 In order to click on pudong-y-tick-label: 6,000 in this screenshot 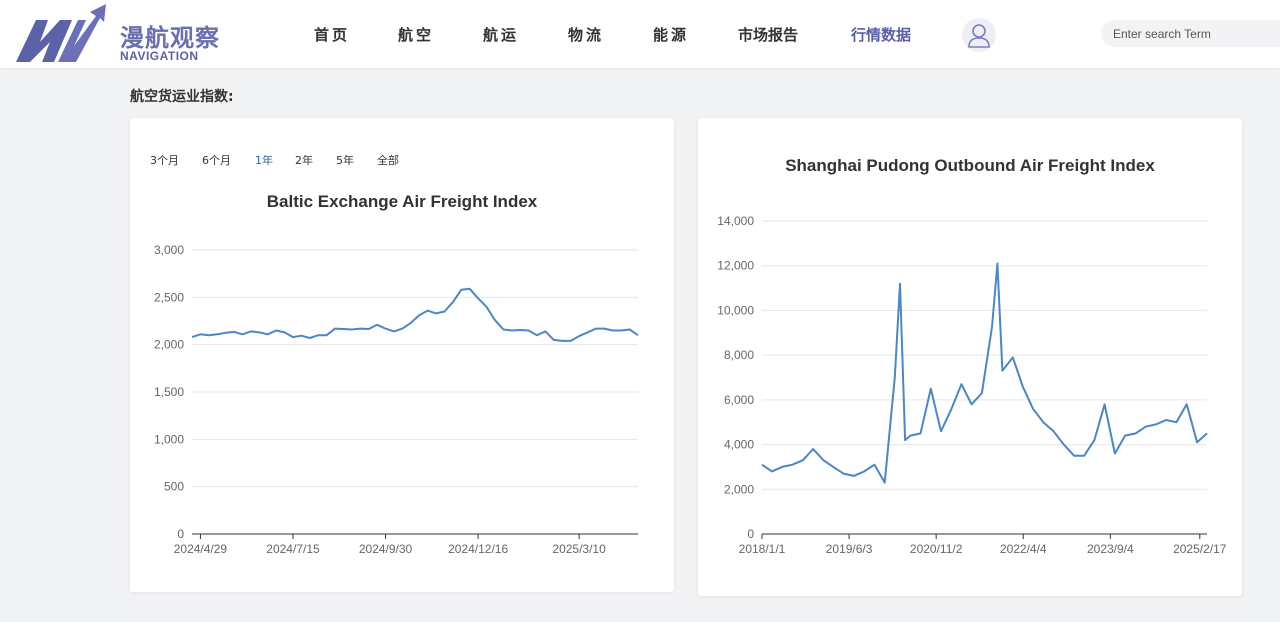, I will do `click(739, 400)`.